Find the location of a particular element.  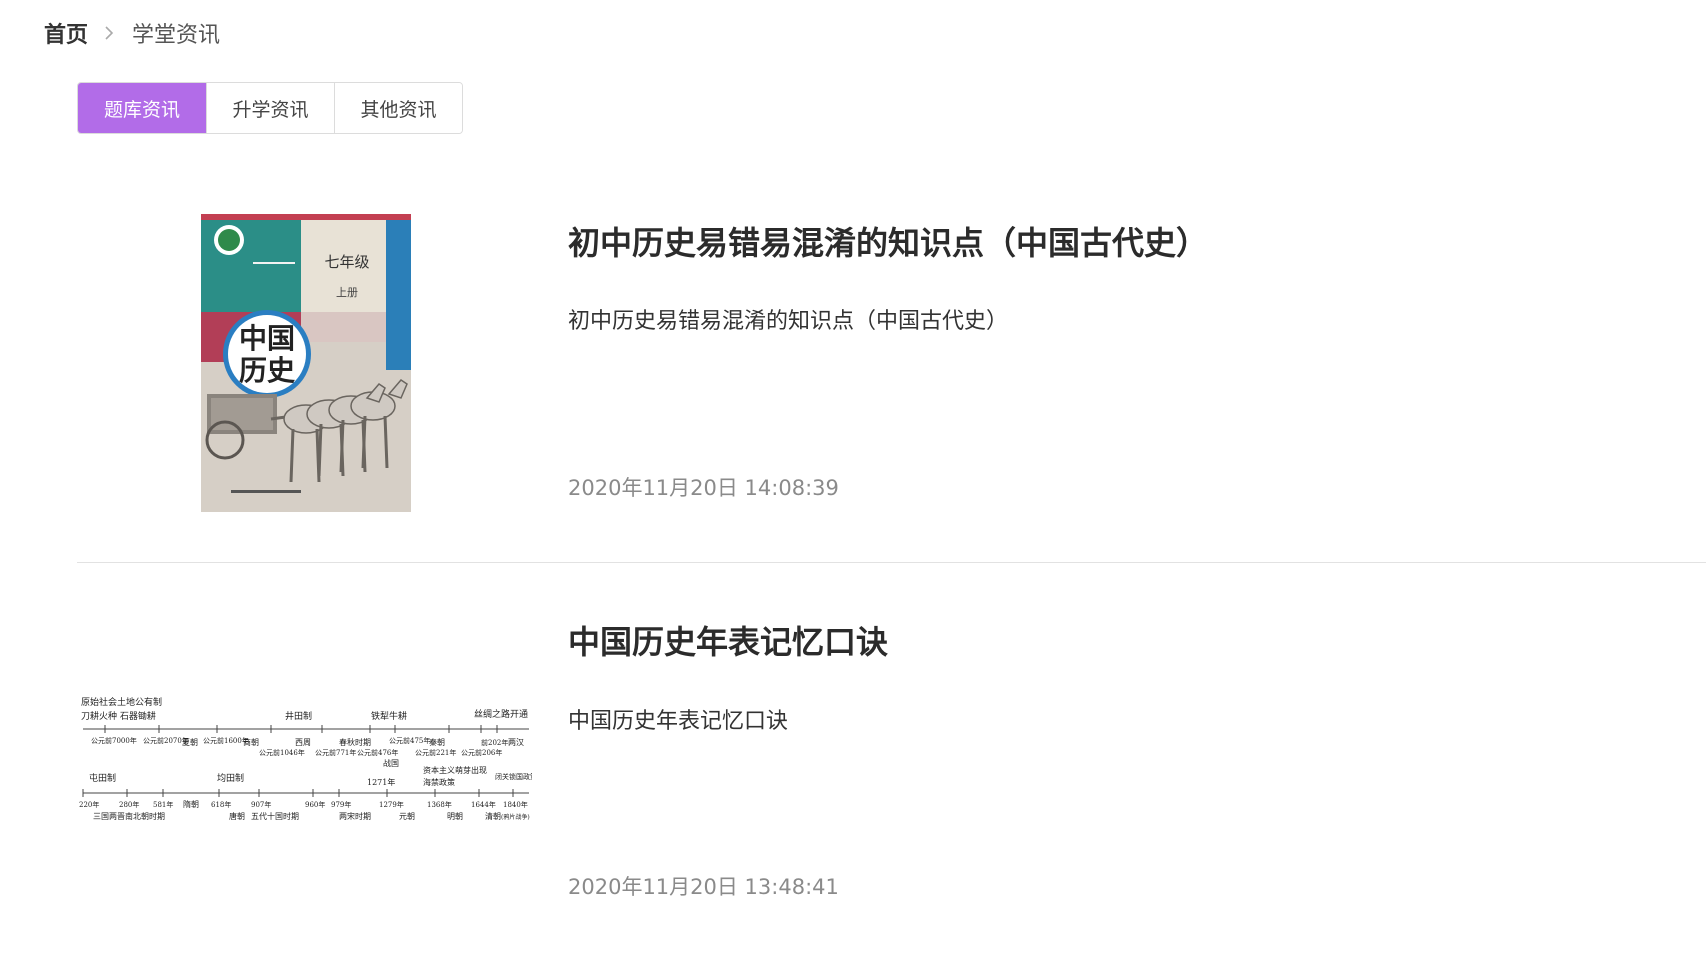

svg-text: 220年 is located at coordinates (89, 804).